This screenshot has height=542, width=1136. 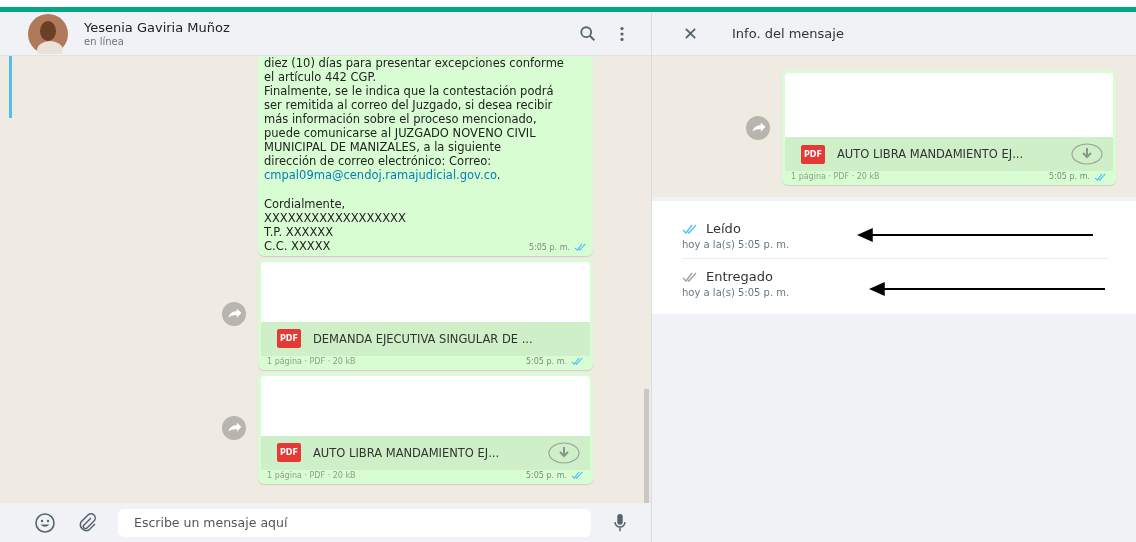 I want to click on message-text-line: C.C. XXXXX, so click(x=297, y=245).